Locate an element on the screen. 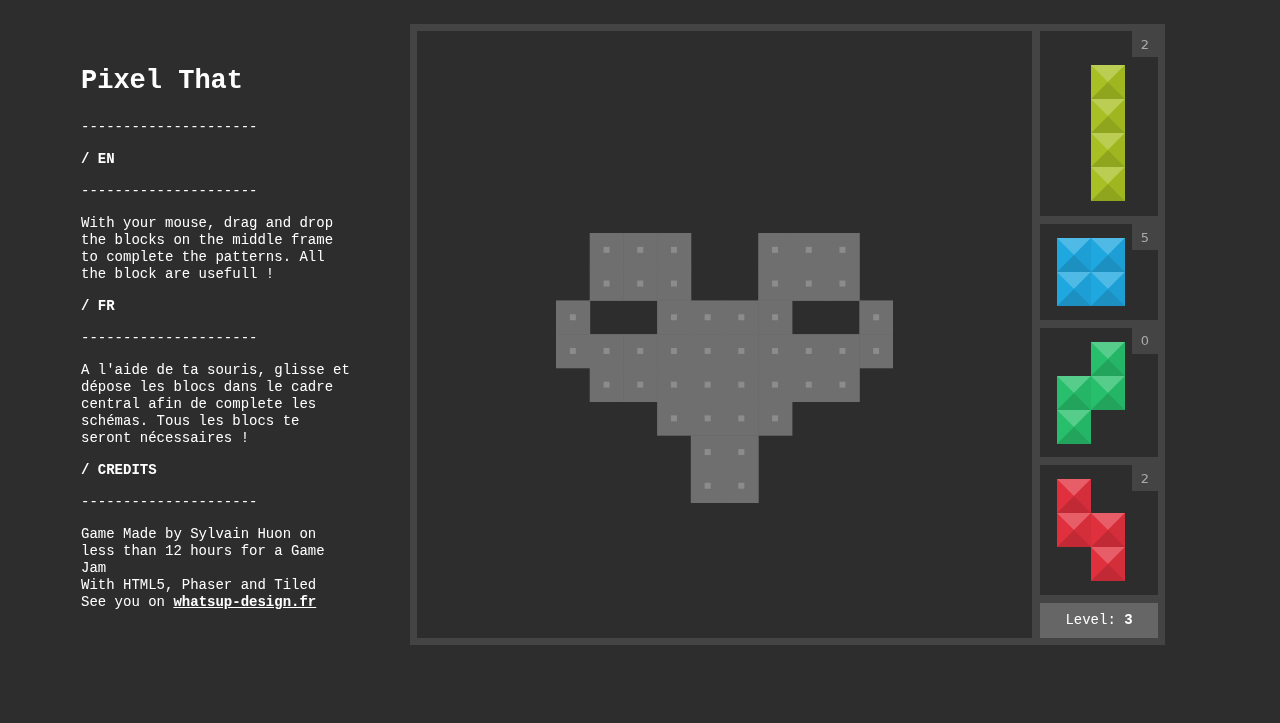 Image resolution: width=1280 pixels, height=723 pixels. website-link: whatsup-design.fr is located at coordinates (245, 602).